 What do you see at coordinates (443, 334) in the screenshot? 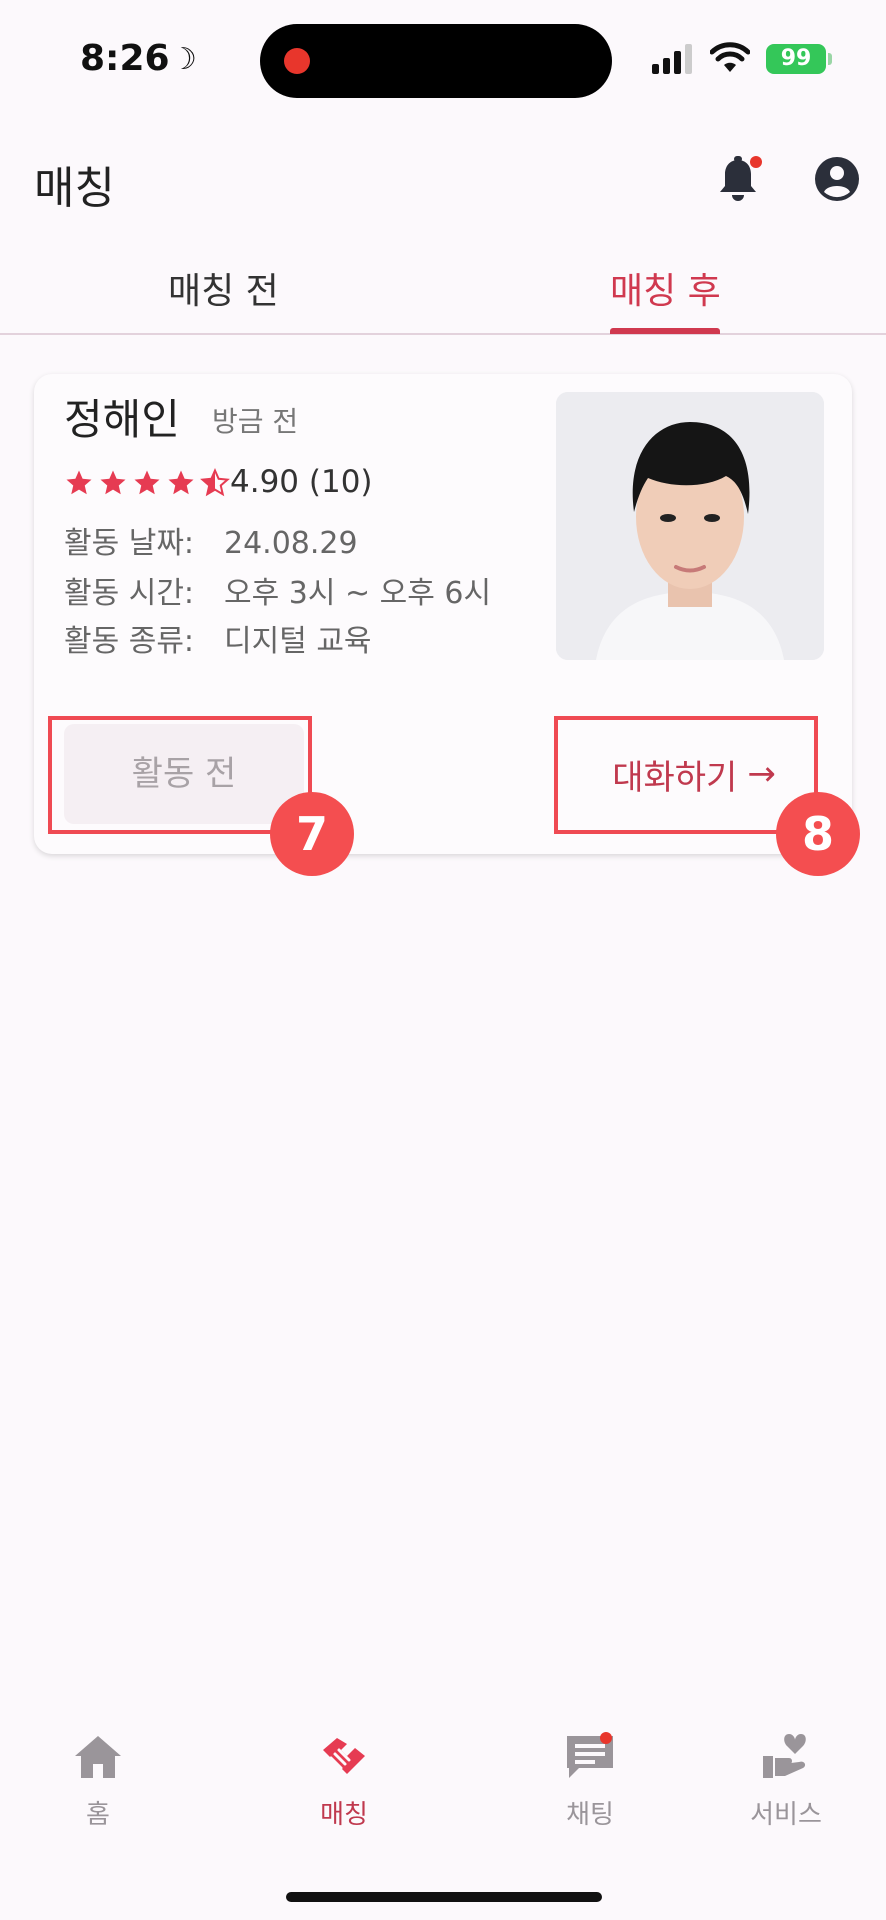
I see `tab-divider` at bounding box center [443, 334].